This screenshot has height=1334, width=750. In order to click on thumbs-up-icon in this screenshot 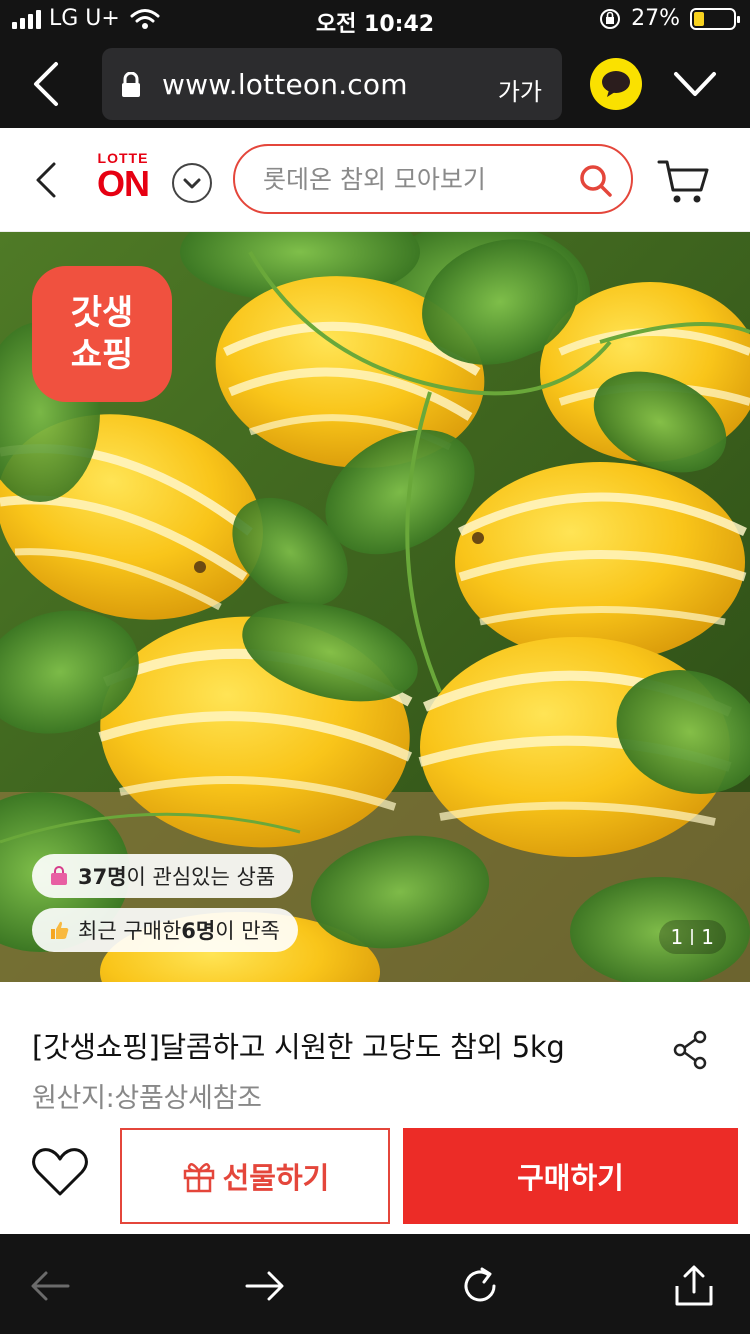, I will do `click(60, 930)`.